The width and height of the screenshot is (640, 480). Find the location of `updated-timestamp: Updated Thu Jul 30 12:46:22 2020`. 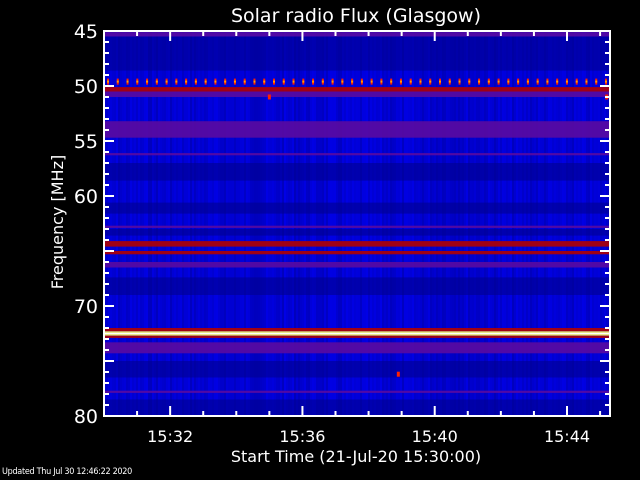

updated-timestamp: Updated Thu Jul 30 12:46:22 2020 is located at coordinates (67, 472).